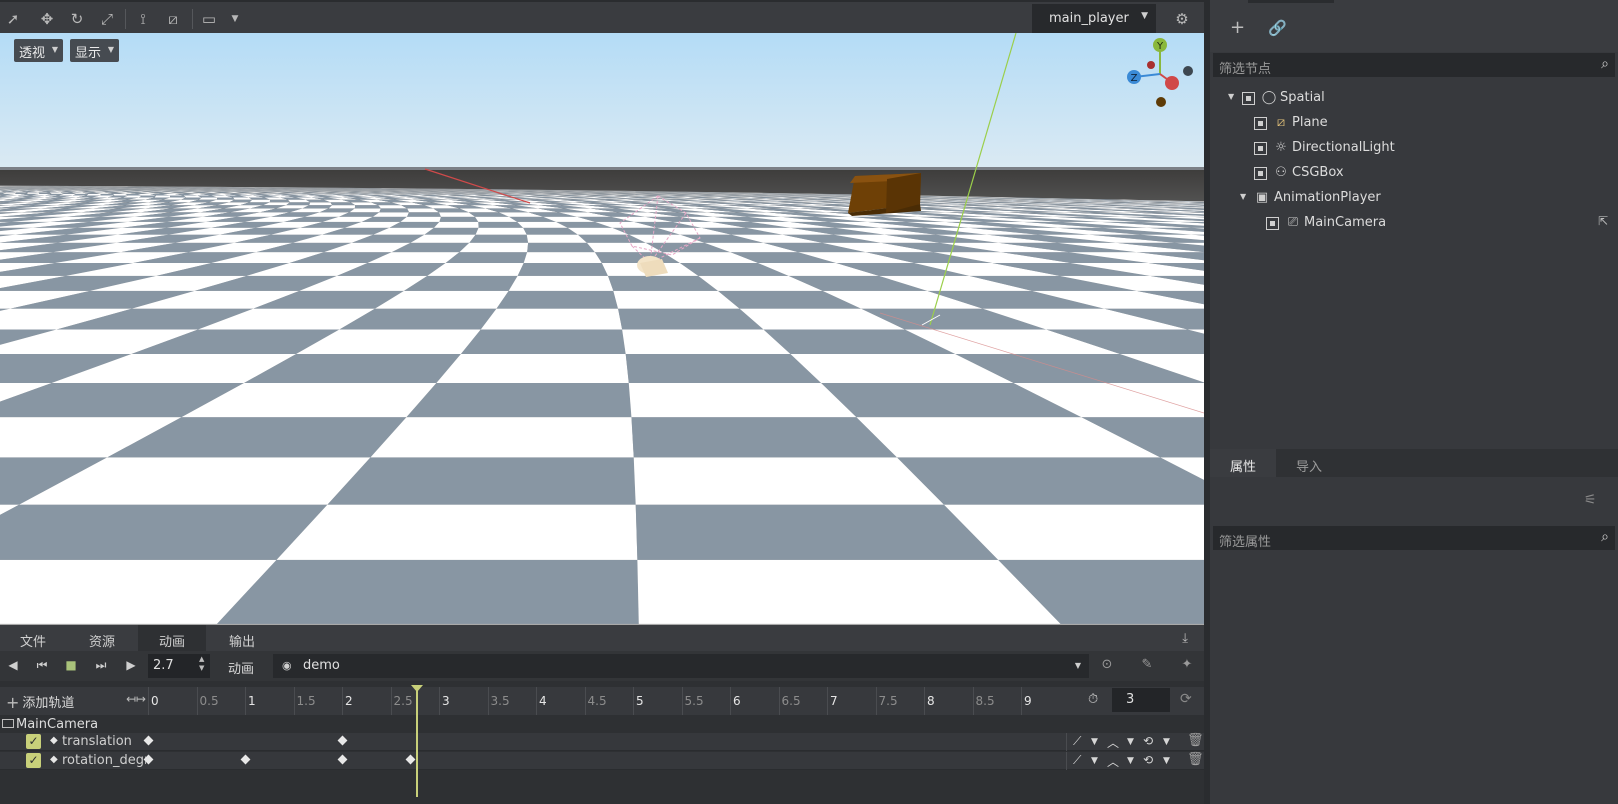  What do you see at coordinates (1281, 147) in the screenshot?
I see `light-icon: ☼` at bounding box center [1281, 147].